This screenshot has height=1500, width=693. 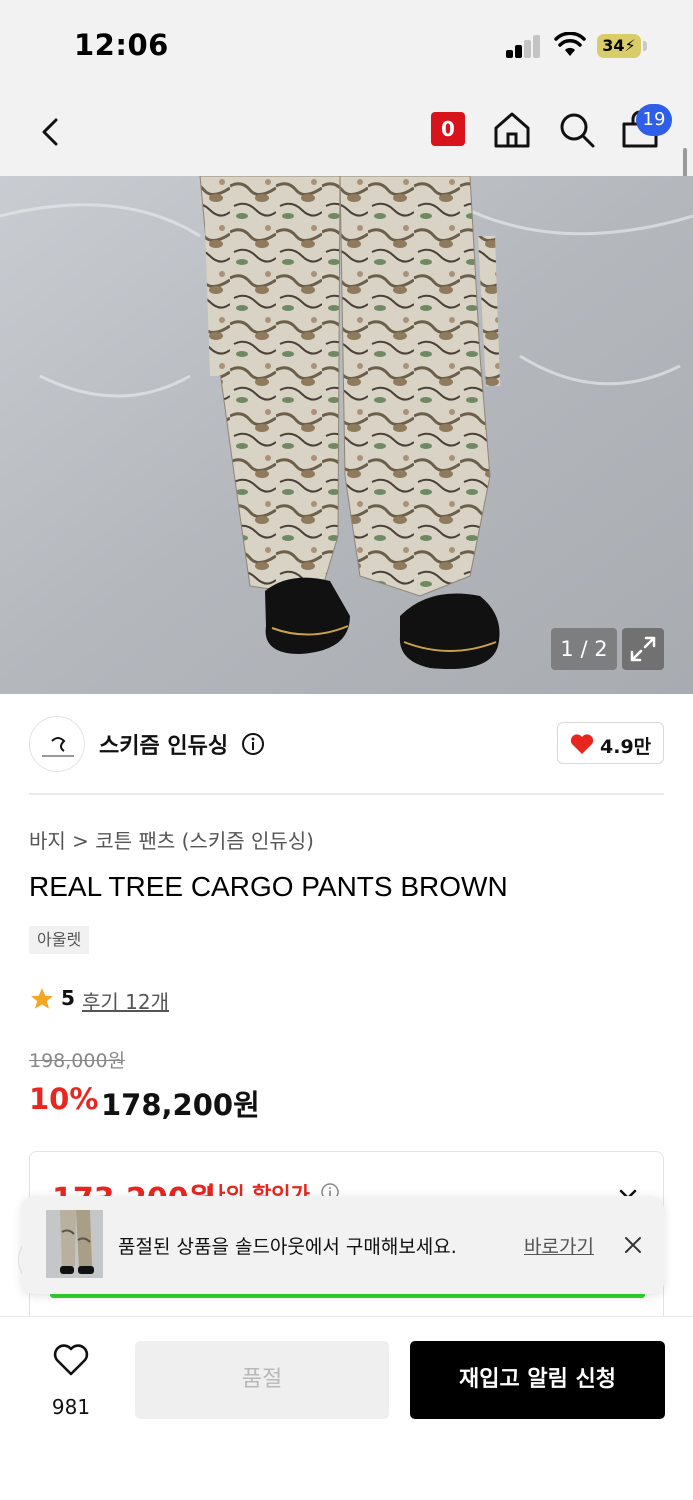 What do you see at coordinates (559, 1245) in the screenshot?
I see `toast-shortcut-link: 바로가기` at bounding box center [559, 1245].